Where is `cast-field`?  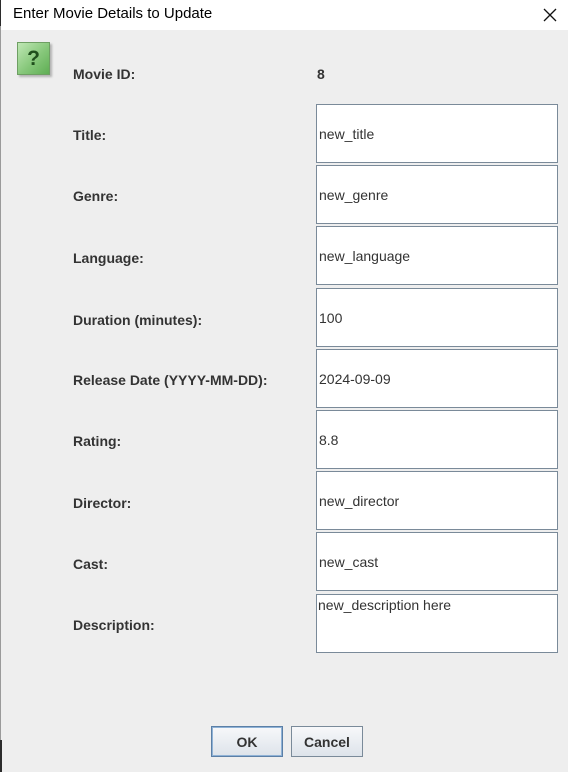 cast-field is located at coordinates (437, 561).